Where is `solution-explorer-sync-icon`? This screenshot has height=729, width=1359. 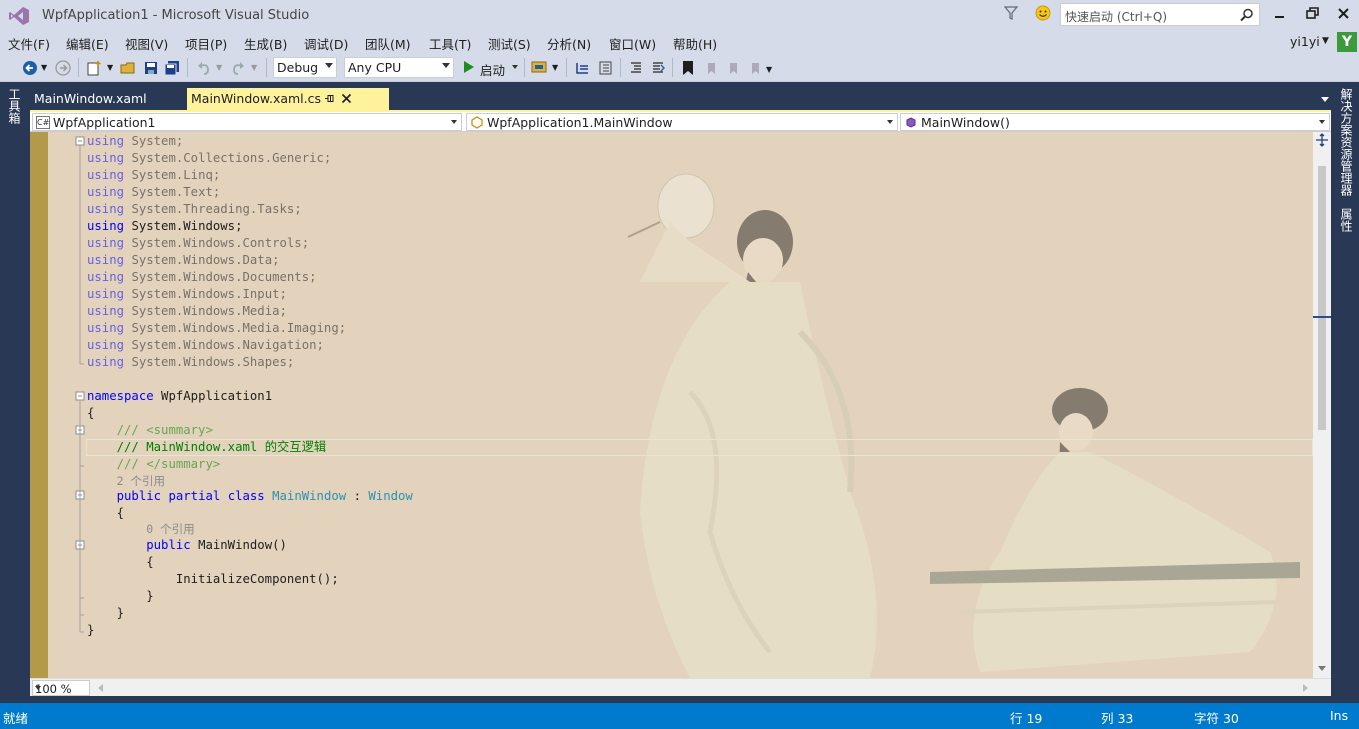 solution-explorer-sync-icon is located at coordinates (583, 68).